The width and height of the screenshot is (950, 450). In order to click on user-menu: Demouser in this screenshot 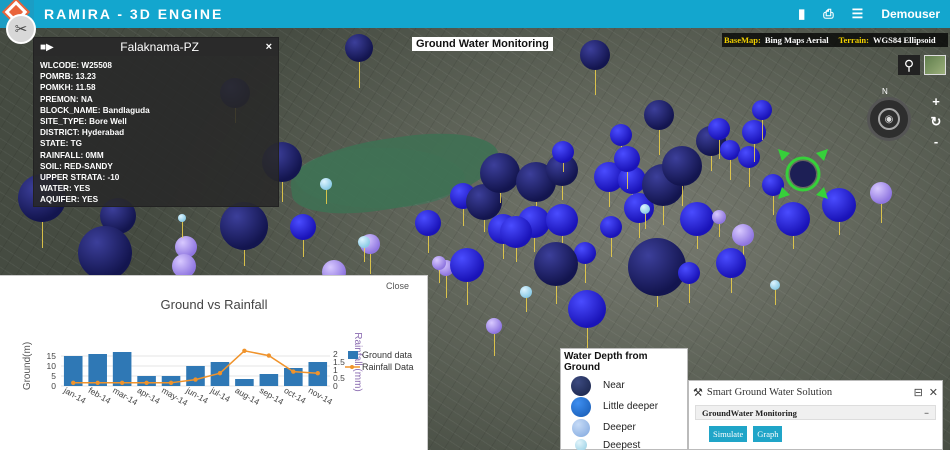, I will do `click(910, 14)`.